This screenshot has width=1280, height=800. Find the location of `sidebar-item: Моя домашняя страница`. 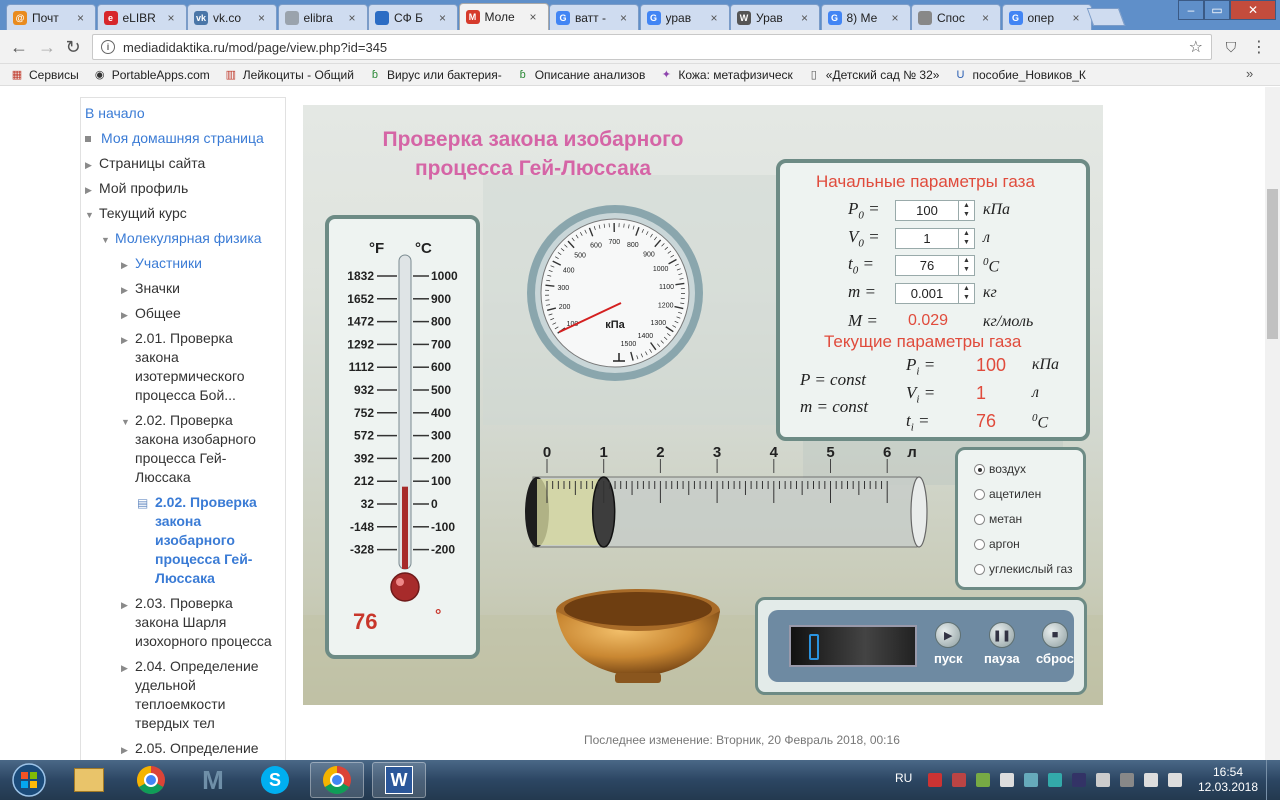

sidebar-item: Моя домашняя страница is located at coordinates (174, 138).